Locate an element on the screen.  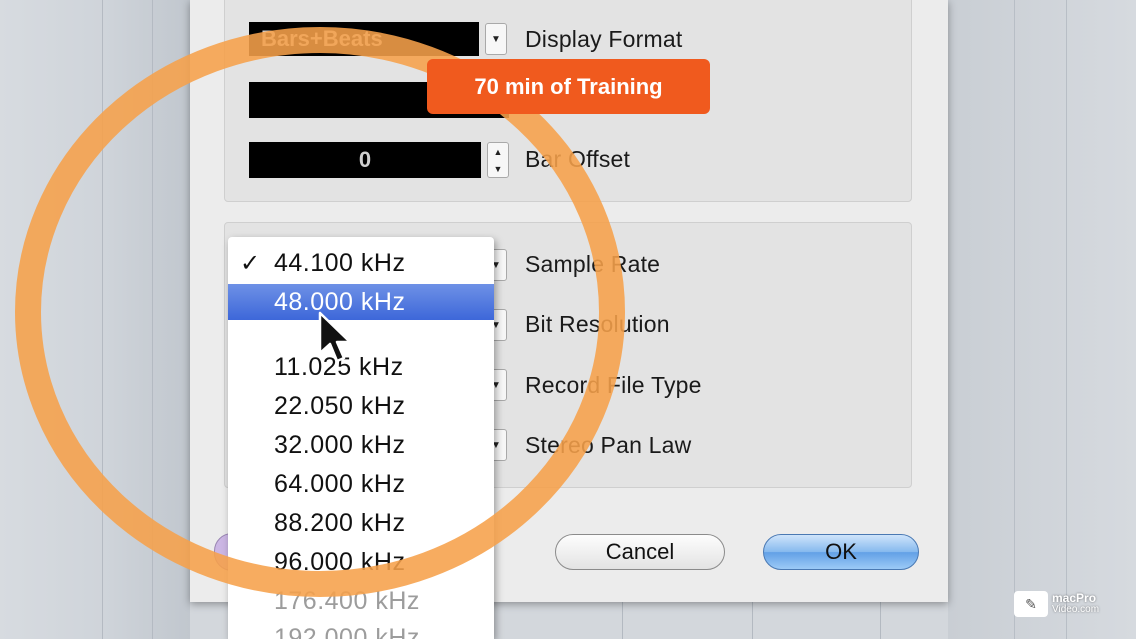
display-format-value: Bars+Beats is located at coordinates (364, 39).